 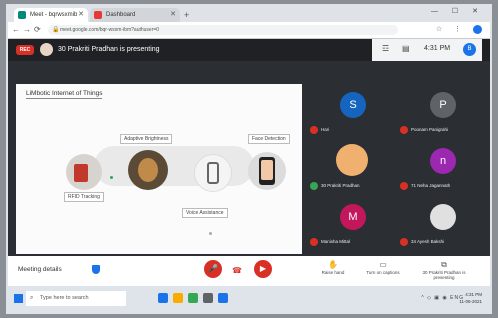 What do you see at coordinates (213, 173) in the screenshot?
I see `voice-assistance-image` at bounding box center [213, 173].